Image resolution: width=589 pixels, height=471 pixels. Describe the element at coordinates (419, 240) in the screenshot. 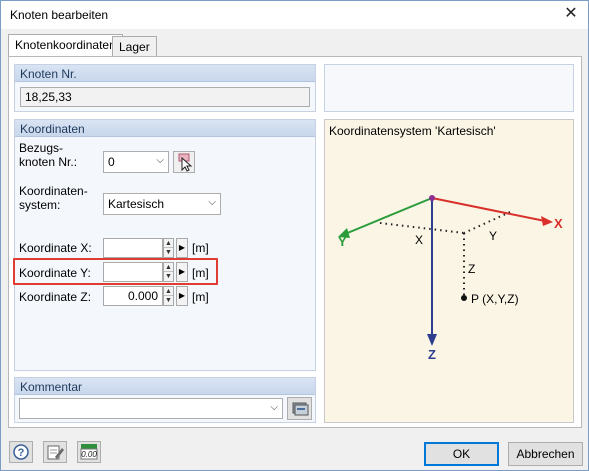

I see `projection-x-label: X` at that location.